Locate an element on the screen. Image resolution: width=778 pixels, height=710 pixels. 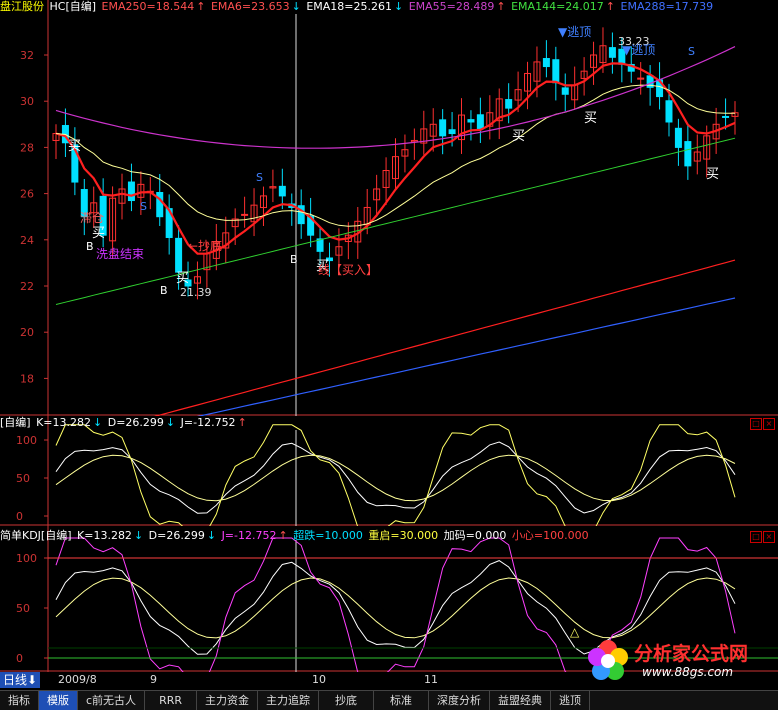
y-tick-label: 24 is located at coordinates (27, 240).